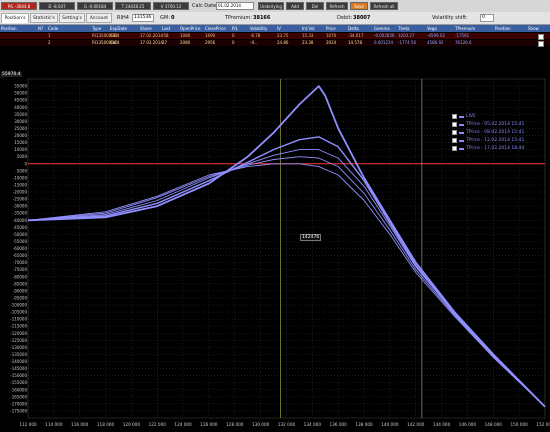 The image size is (550, 432). What do you see at coordinates (72, 18) in the screenshot?
I see `tab-settings: Setting's` at bounding box center [72, 18].